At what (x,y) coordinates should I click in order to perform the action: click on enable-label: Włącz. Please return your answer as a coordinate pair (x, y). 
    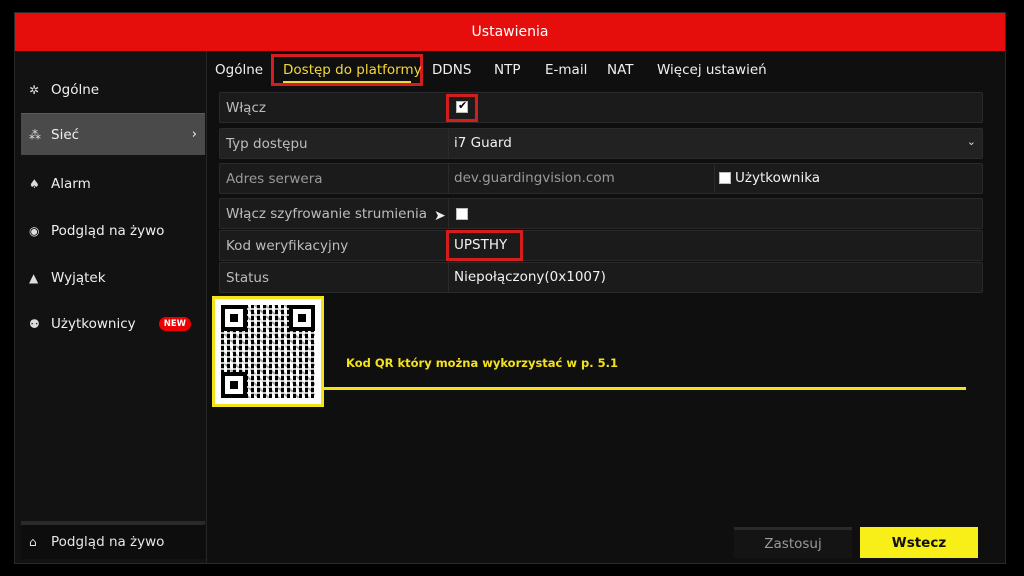
    Looking at the image, I should click on (246, 108).